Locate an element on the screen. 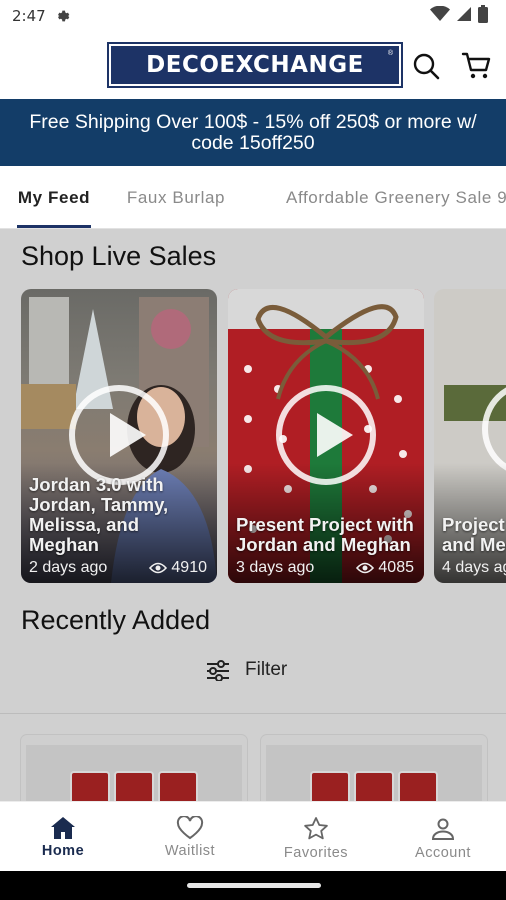 This screenshot has width=506, height=900. filter-button: Filter is located at coordinates (246, 670).